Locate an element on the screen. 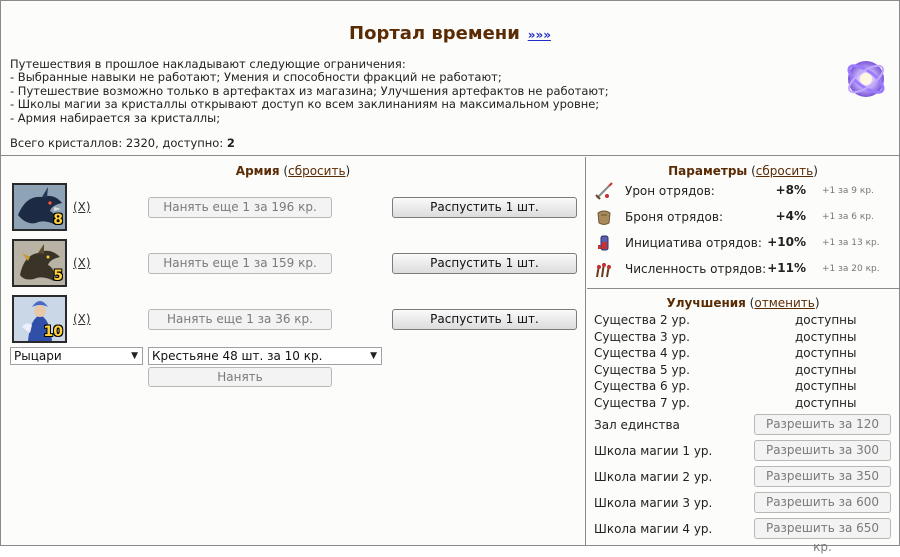 The image size is (900, 557). upgrade-buy-label: Школа магии 1 ур. is located at coordinates (653, 451).